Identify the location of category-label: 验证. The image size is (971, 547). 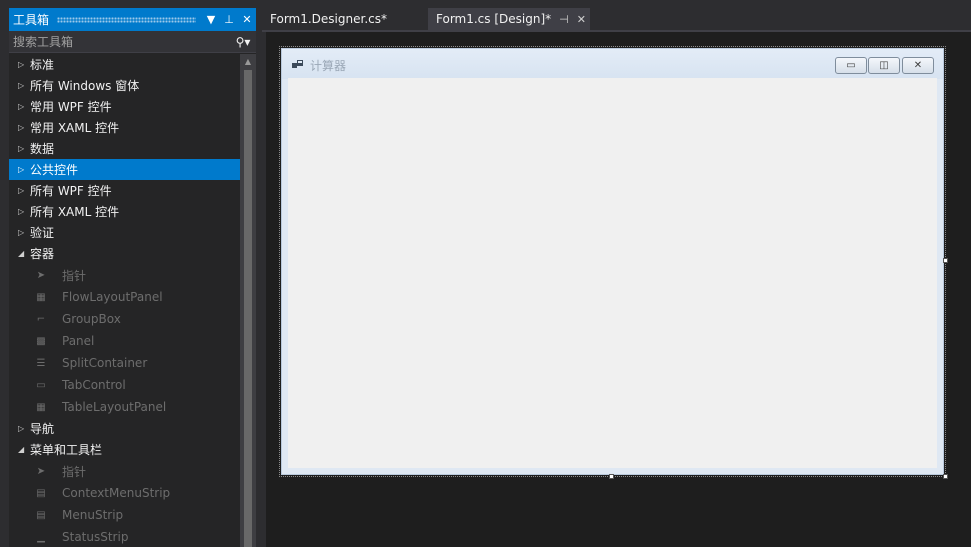
(42, 233).